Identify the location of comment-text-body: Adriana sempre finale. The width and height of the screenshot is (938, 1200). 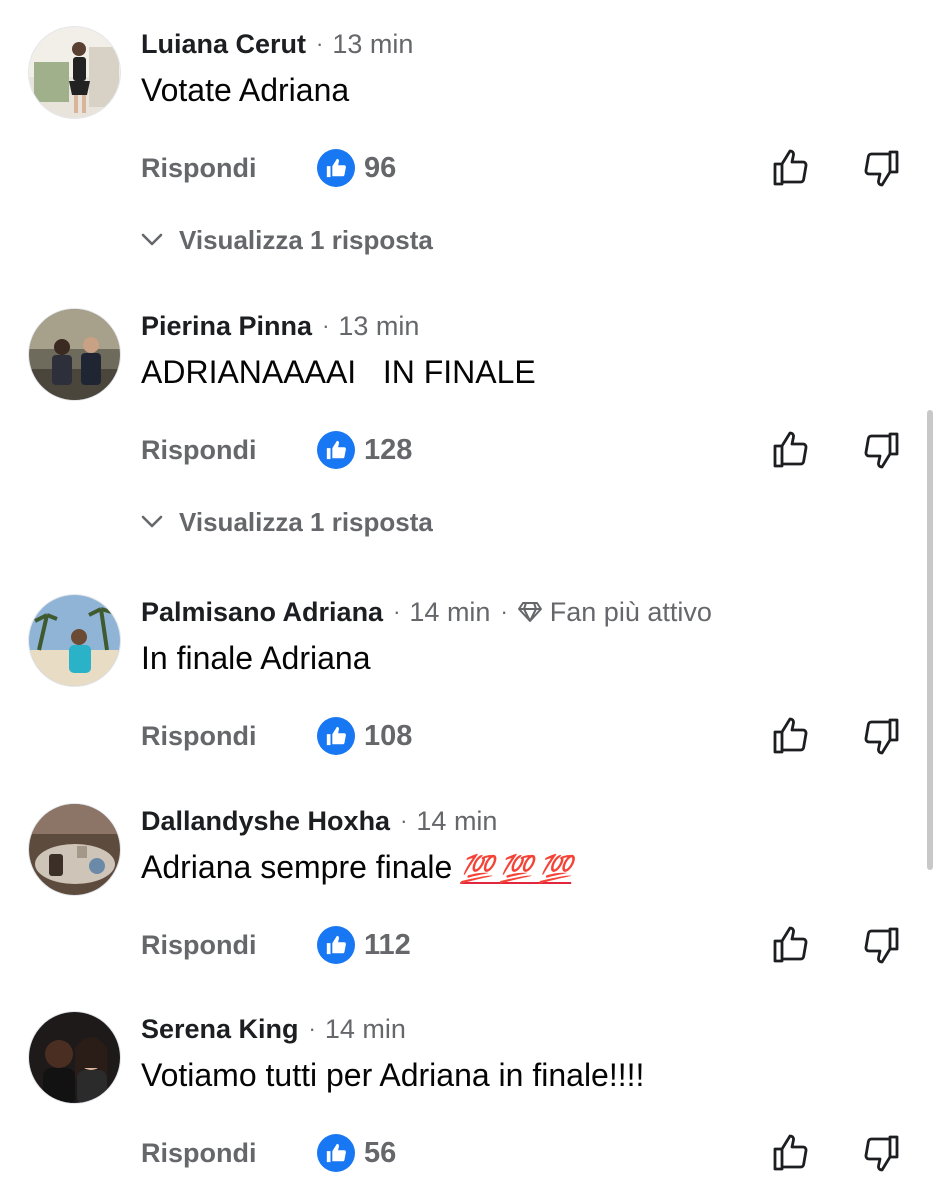
(297, 867).